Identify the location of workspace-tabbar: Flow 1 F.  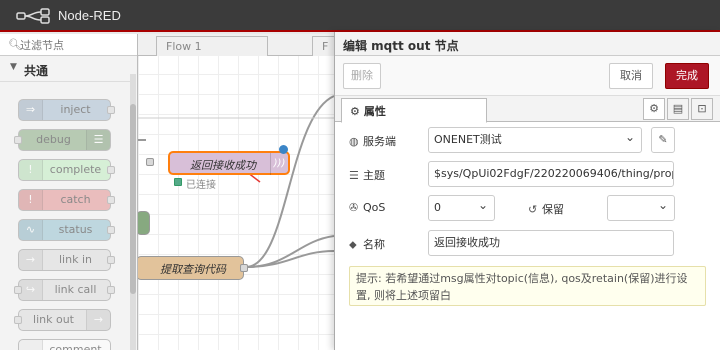
(236, 45).